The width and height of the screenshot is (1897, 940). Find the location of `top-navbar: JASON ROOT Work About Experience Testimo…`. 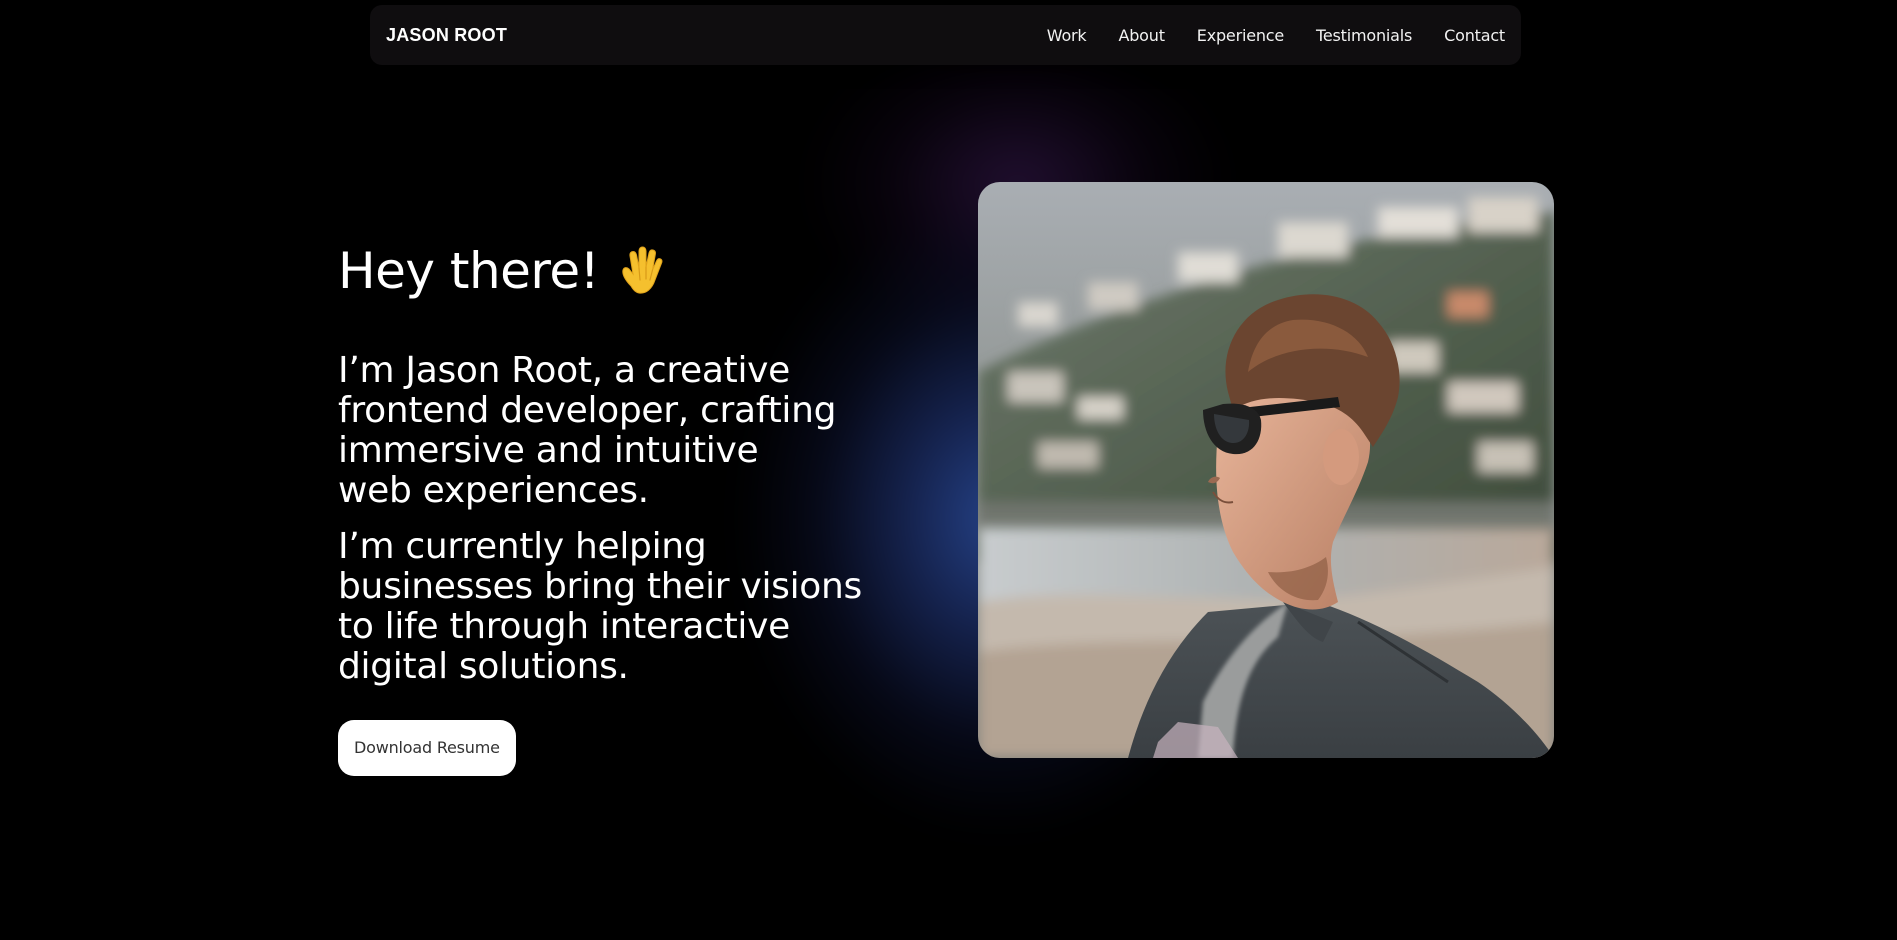

top-navbar: JASON ROOT Work About Experience Testimo… is located at coordinates (945, 35).